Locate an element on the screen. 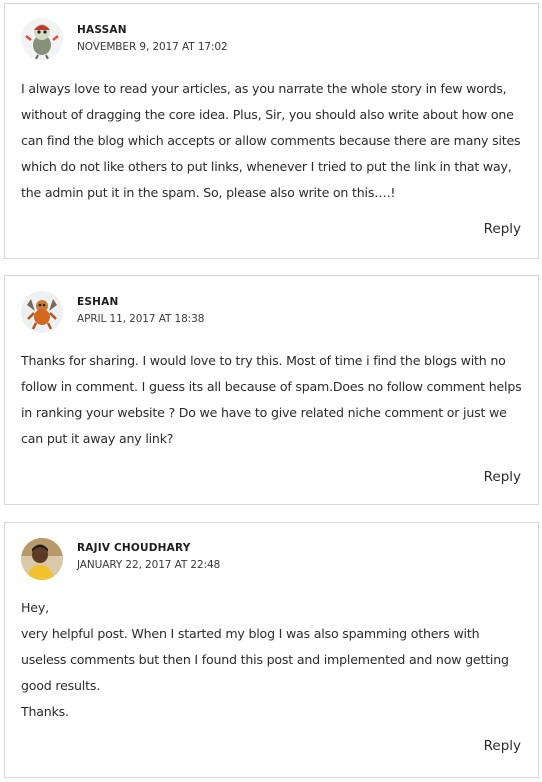 The image size is (542, 782). comment-date: JANUARY 22, 2017 AT 22:48 is located at coordinates (149, 565).